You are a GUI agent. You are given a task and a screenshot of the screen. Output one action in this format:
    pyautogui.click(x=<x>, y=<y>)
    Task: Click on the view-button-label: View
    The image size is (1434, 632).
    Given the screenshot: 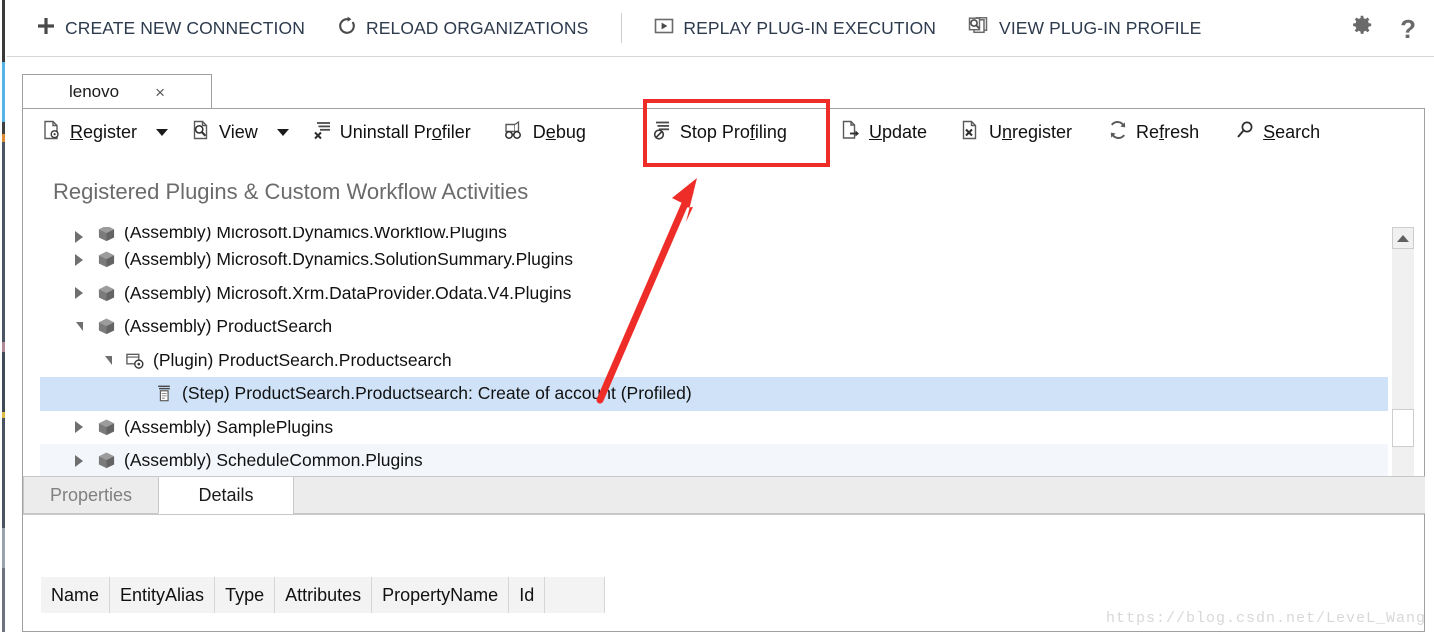 What is the action you would take?
    pyautogui.click(x=238, y=132)
    